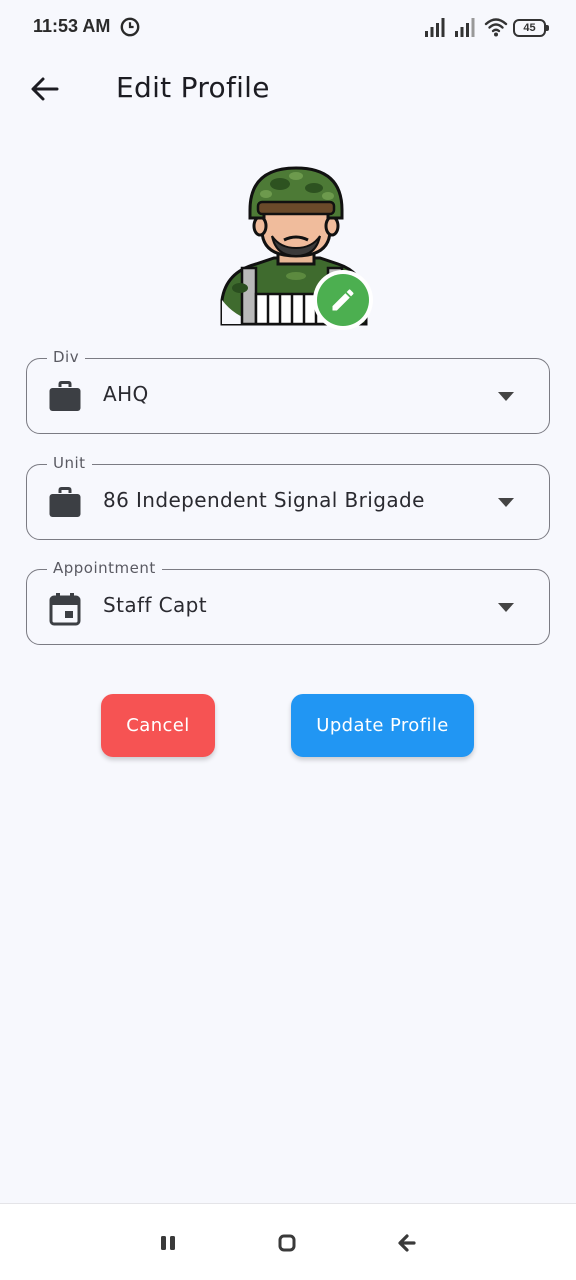 This screenshot has height=1280, width=576. Describe the element at coordinates (130, 27) in the screenshot. I see `clock-icon` at that location.